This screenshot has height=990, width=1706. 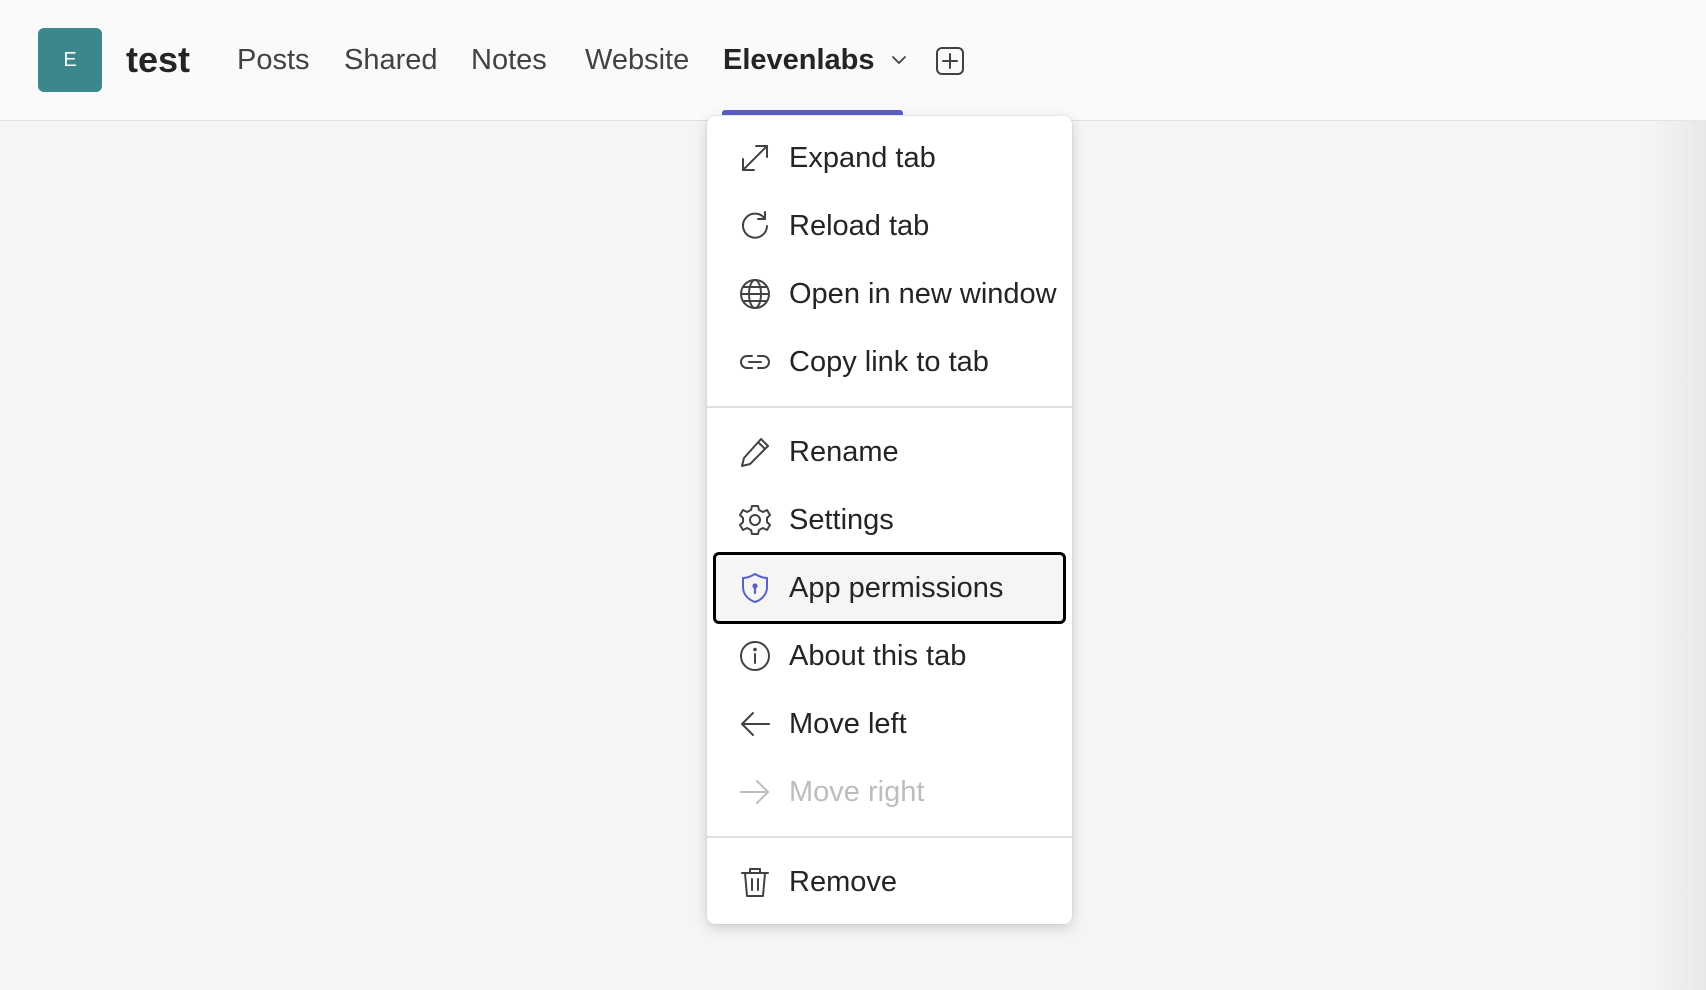 What do you see at coordinates (848, 723) in the screenshot?
I see `menu-item-label: Move left` at bounding box center [848, 723].